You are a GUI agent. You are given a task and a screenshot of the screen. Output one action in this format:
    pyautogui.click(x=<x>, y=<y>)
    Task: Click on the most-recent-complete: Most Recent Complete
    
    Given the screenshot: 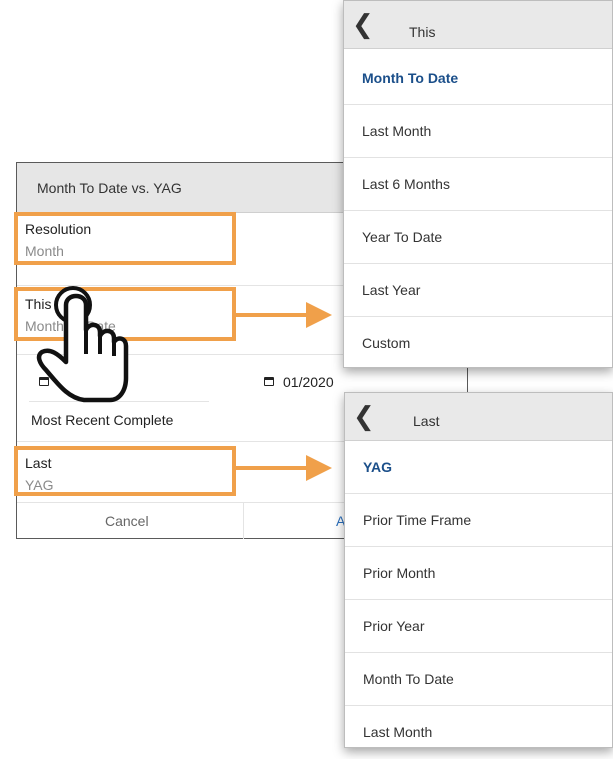 What is the action you would take?
    pyautogui.click(x=102, y=420)
    